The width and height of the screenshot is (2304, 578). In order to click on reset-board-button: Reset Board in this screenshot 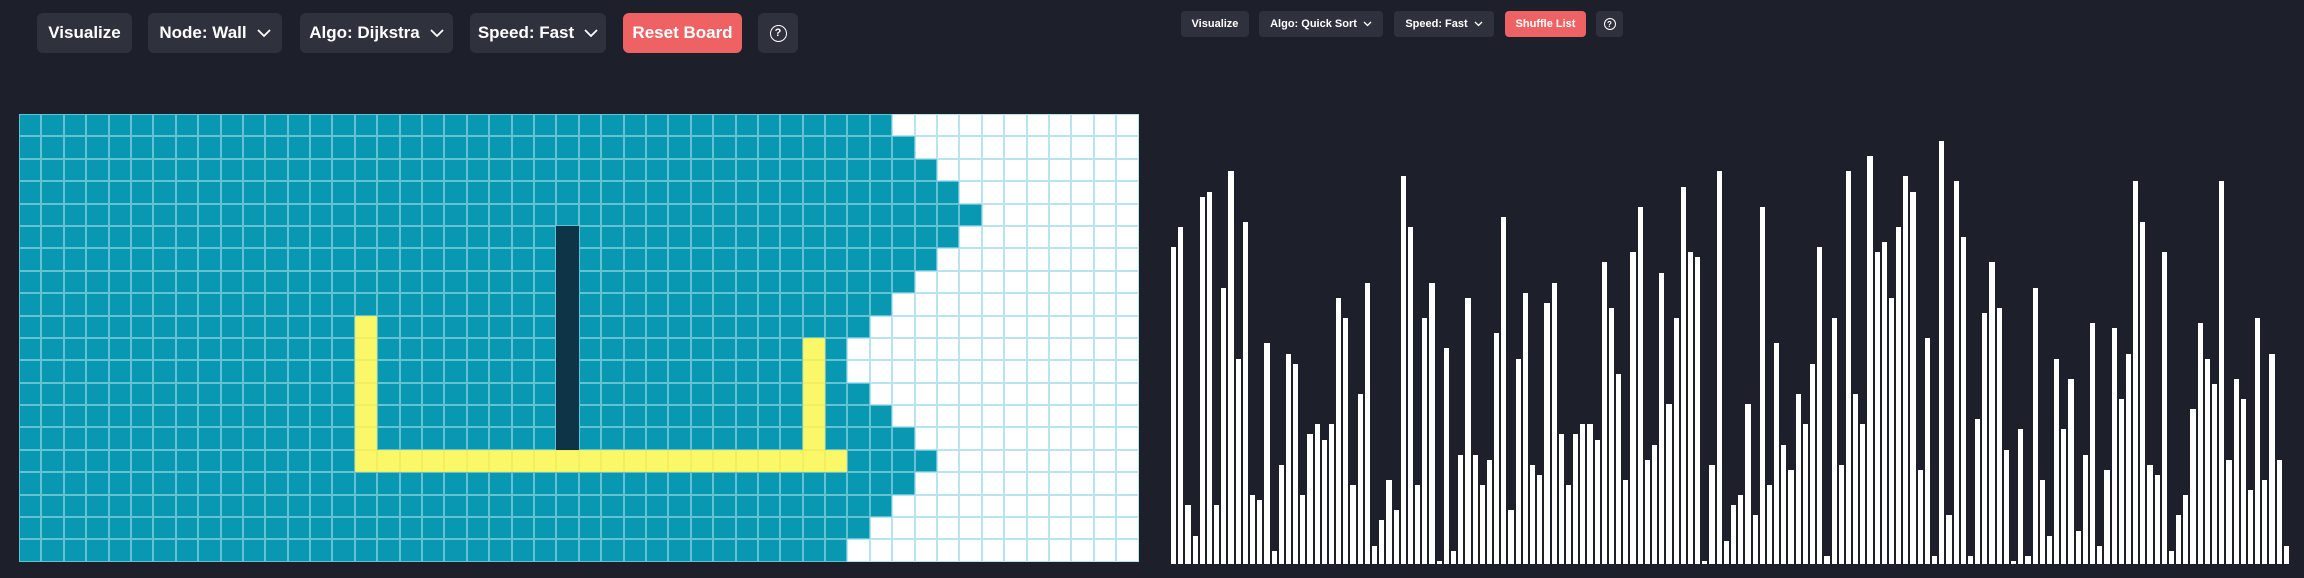, I will do `click(682, 33)`.